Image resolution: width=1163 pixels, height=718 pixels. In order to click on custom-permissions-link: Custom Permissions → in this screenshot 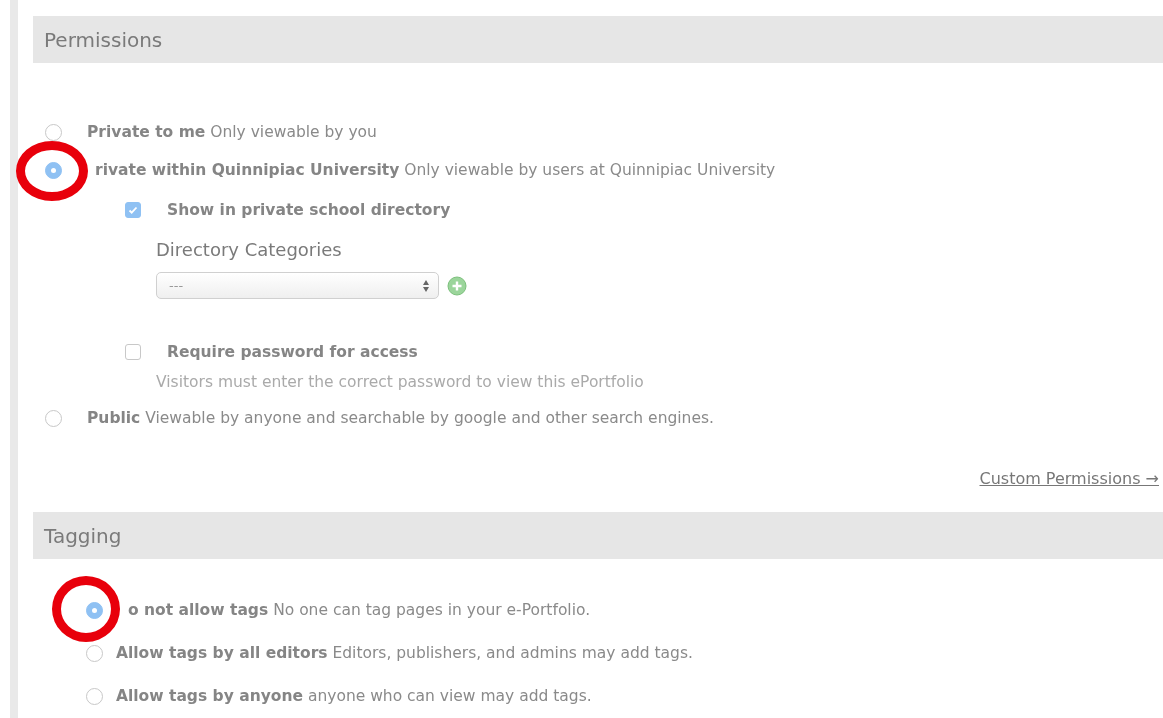, I will do `click(1069, 478)`.